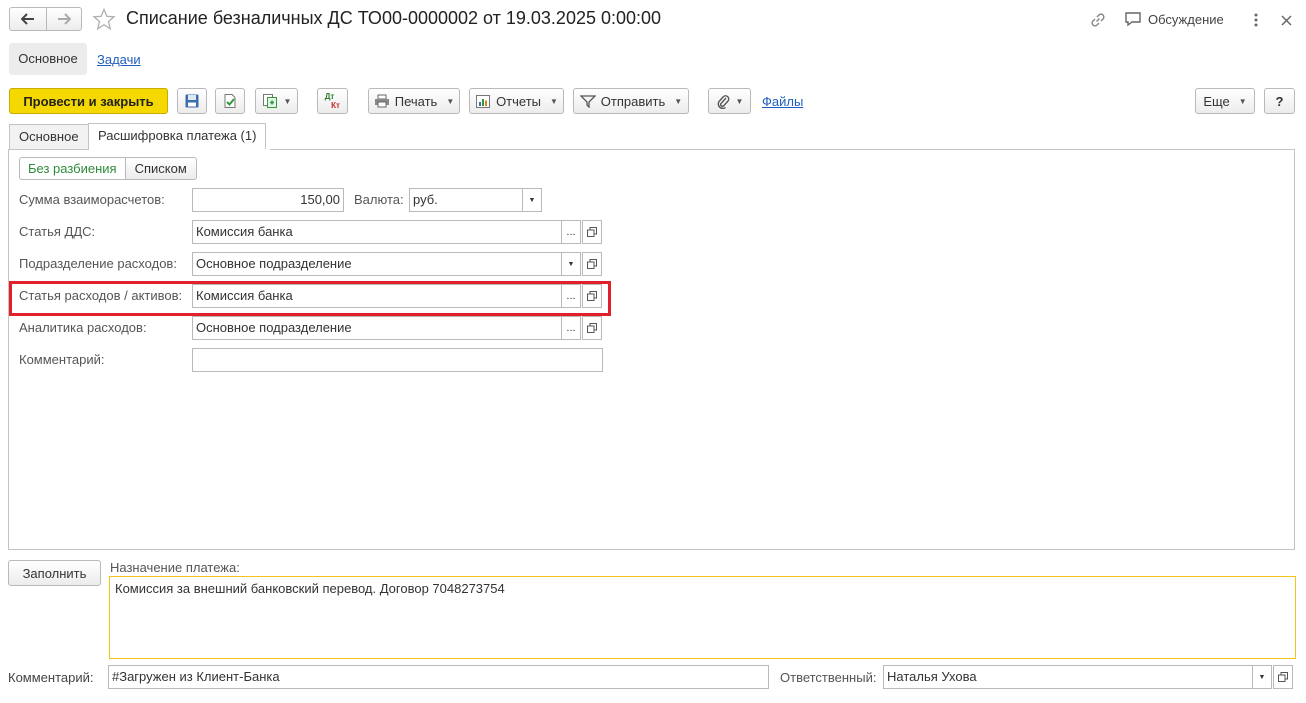  What do you see at coordinates (397, 360) in the screenshot?
I see `row-comment-input` at bounding box center [397, 360].